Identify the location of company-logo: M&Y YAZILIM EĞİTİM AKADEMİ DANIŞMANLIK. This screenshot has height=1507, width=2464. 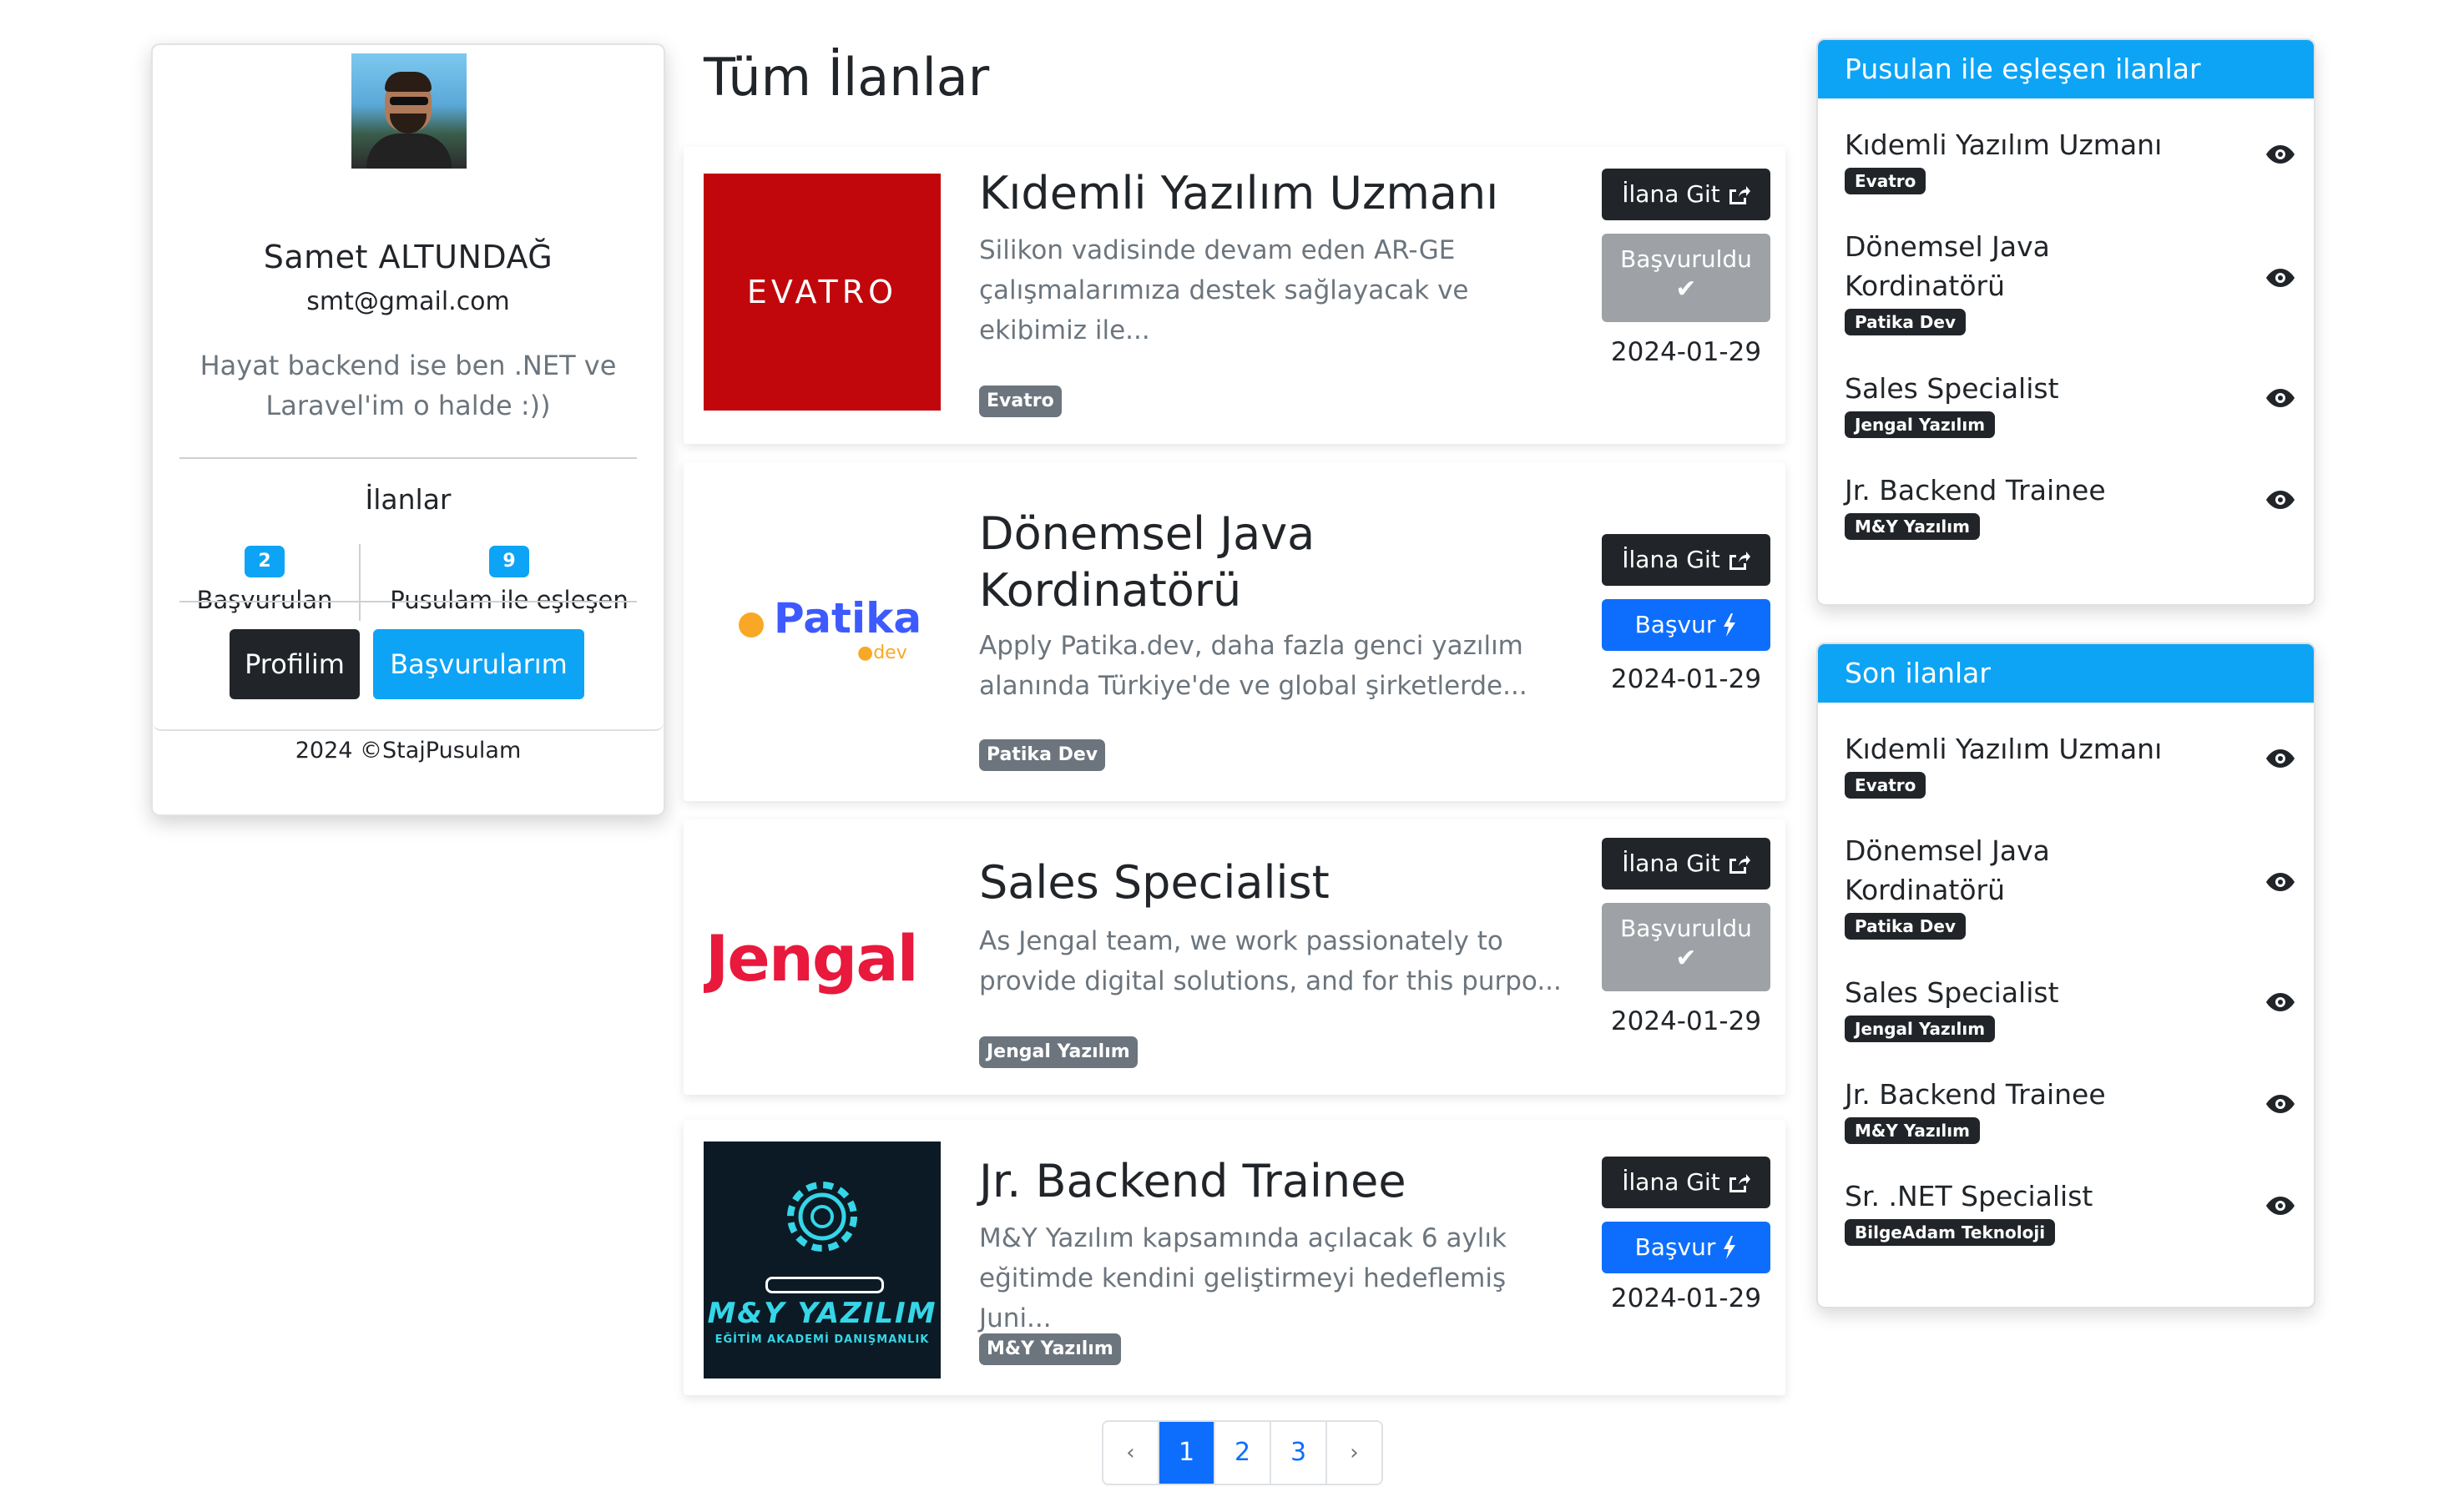
(822, 1260).